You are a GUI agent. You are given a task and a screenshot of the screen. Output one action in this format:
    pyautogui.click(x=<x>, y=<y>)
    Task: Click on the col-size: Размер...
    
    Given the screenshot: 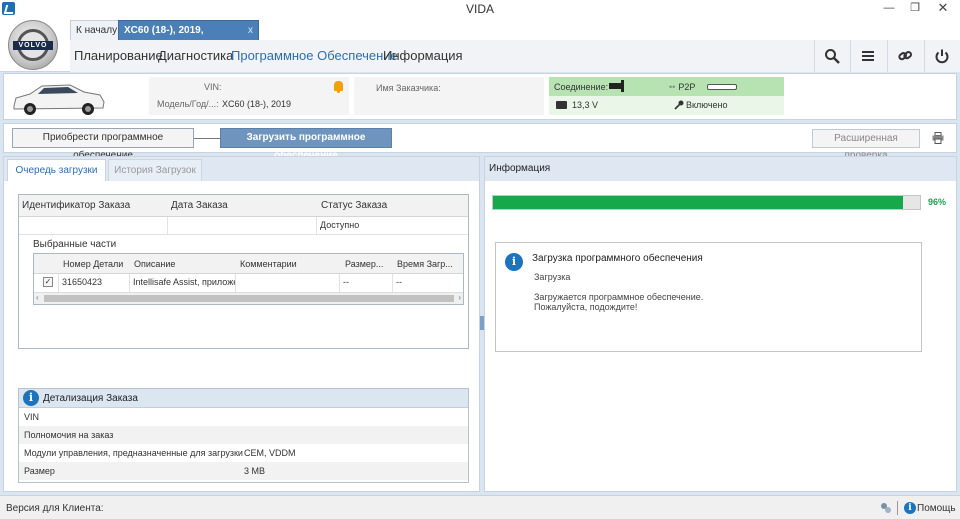 What is the action you would take?
    pyautogui.click(x=364, y=264)
    